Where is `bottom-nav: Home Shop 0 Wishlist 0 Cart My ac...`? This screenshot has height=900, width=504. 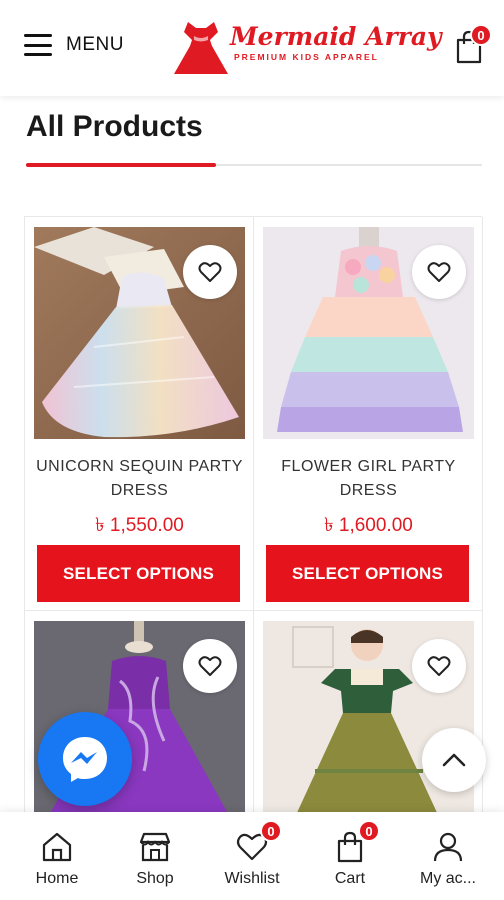
bottom-nav: Home Shop 0 Wishlist 0 Cart My ac... is located at coordinates (252, 856).